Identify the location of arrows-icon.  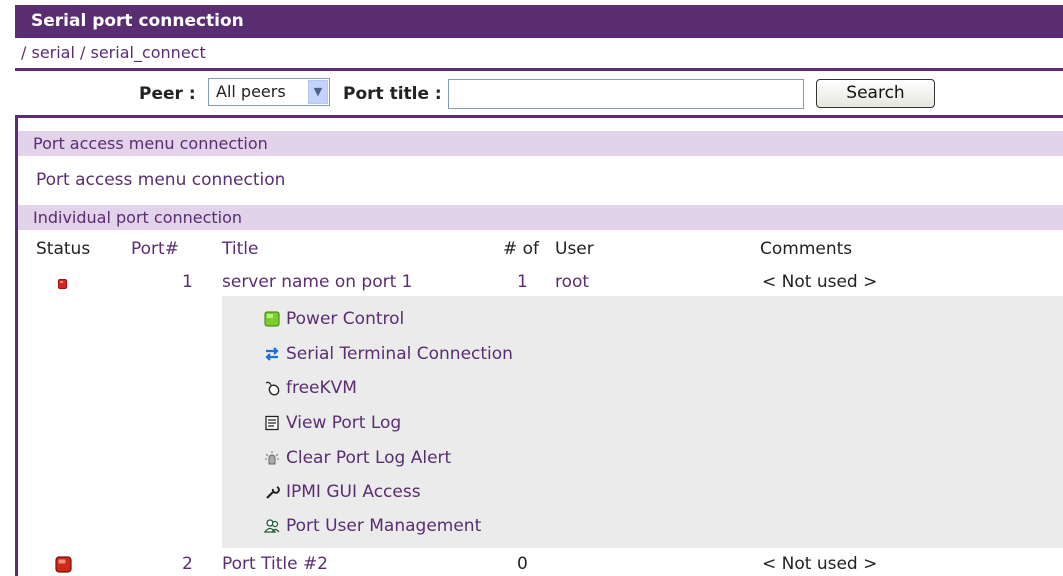
(272, 354).